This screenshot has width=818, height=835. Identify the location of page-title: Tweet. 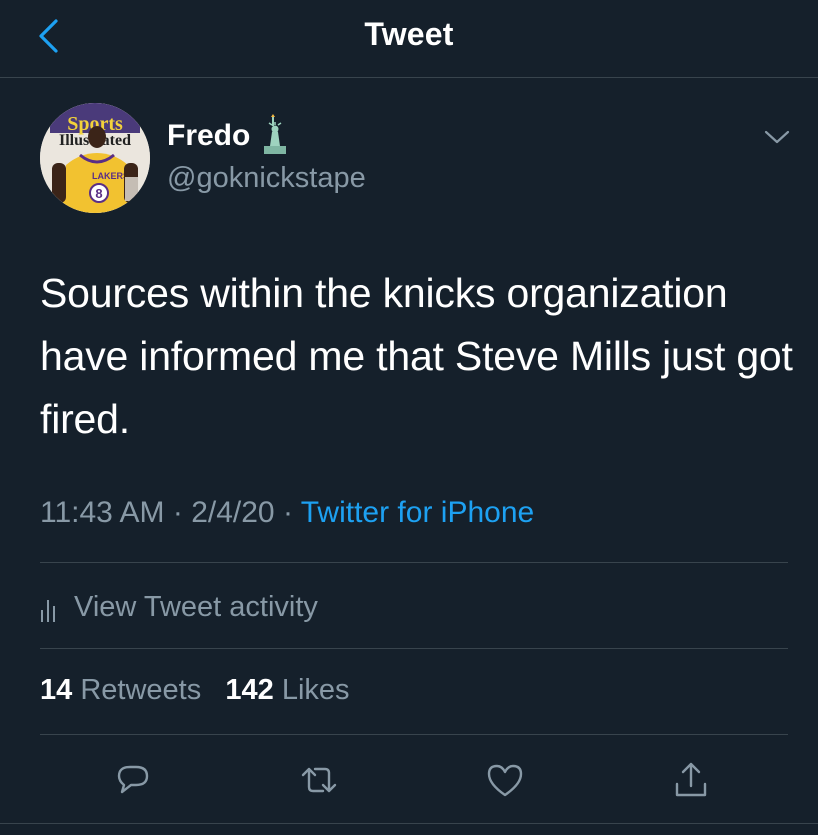
(409, 34).